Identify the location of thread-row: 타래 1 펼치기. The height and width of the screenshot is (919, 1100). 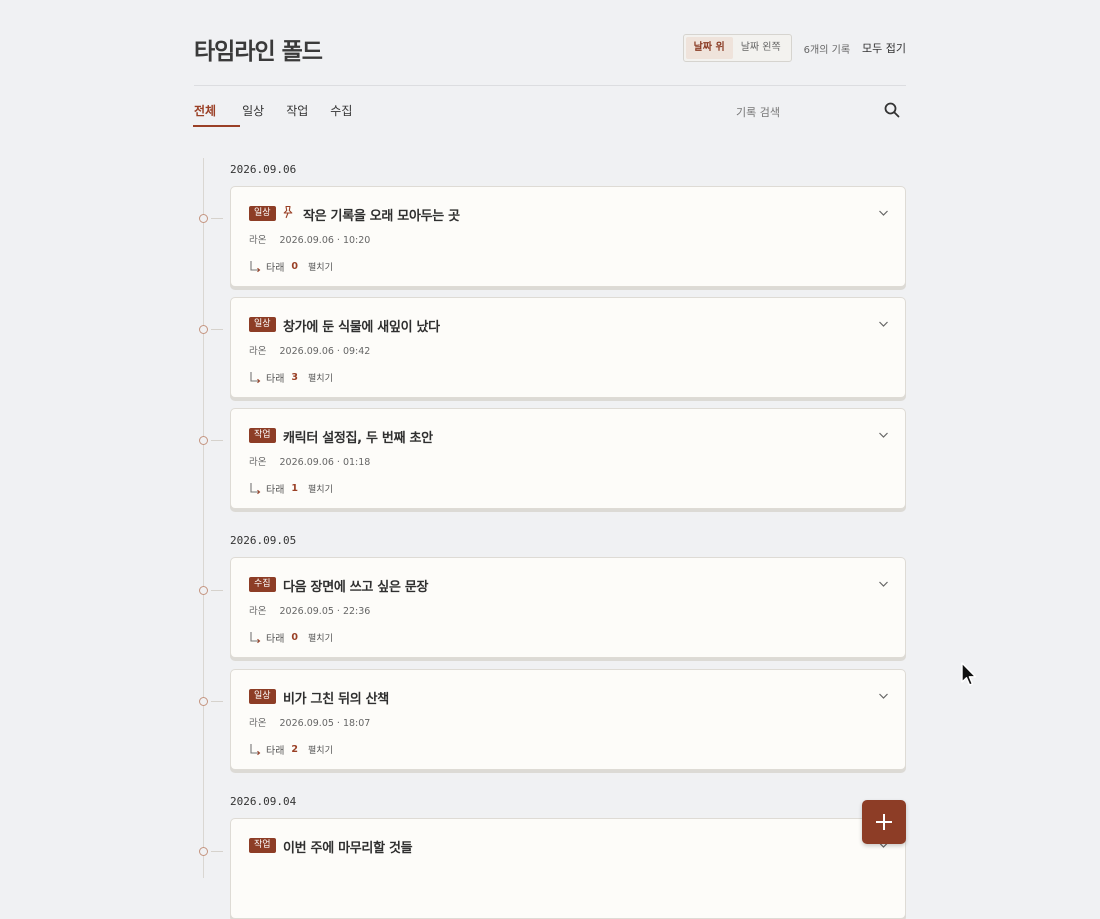
(291, 488).